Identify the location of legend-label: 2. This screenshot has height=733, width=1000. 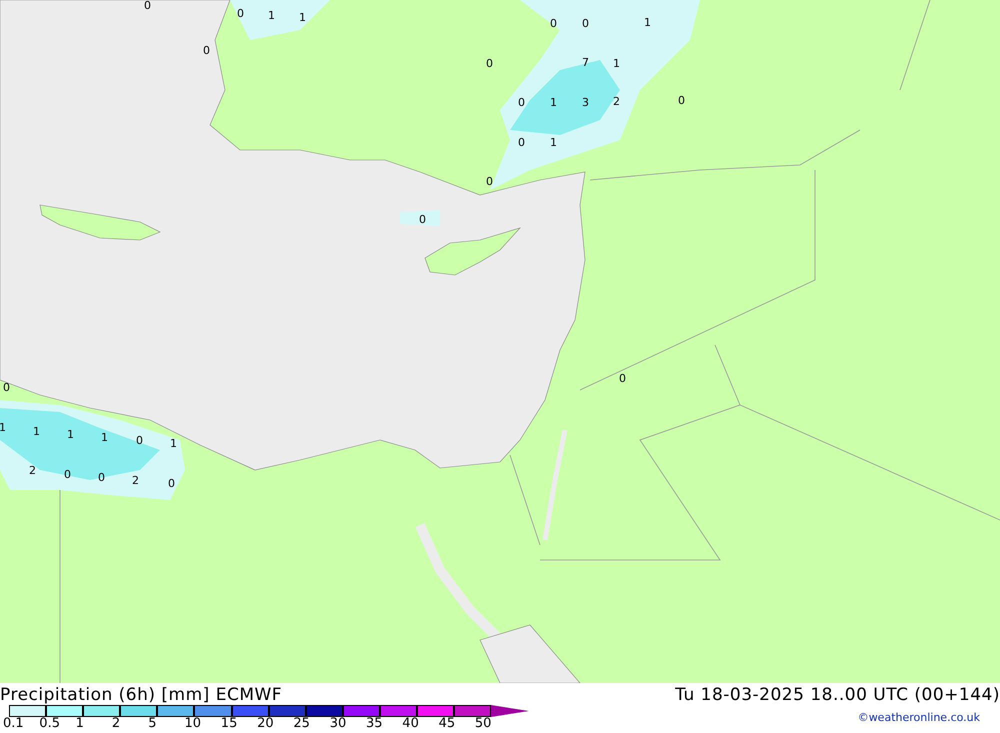
(116, 724).